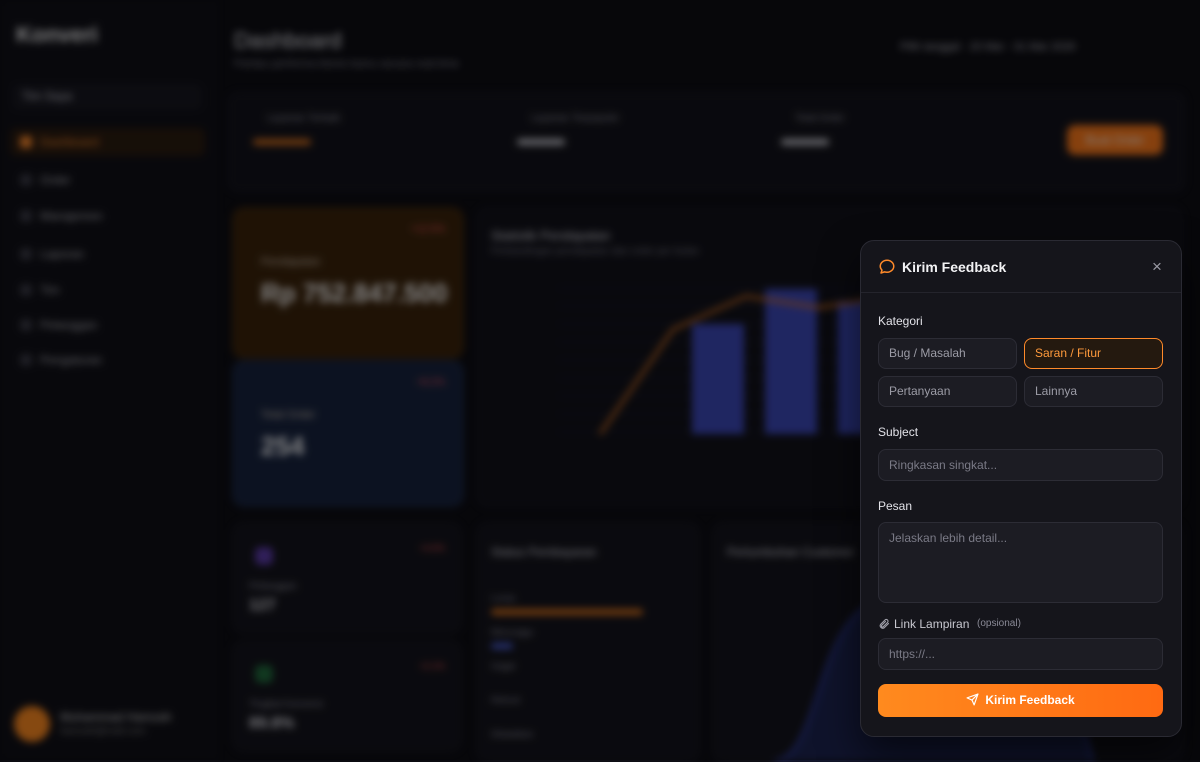 This screenshot has width=1200, height=762. Describe the element at coordinates (947, 353) in the screenshot. I see `category-bug-button: Bug / Masalah` at that location.